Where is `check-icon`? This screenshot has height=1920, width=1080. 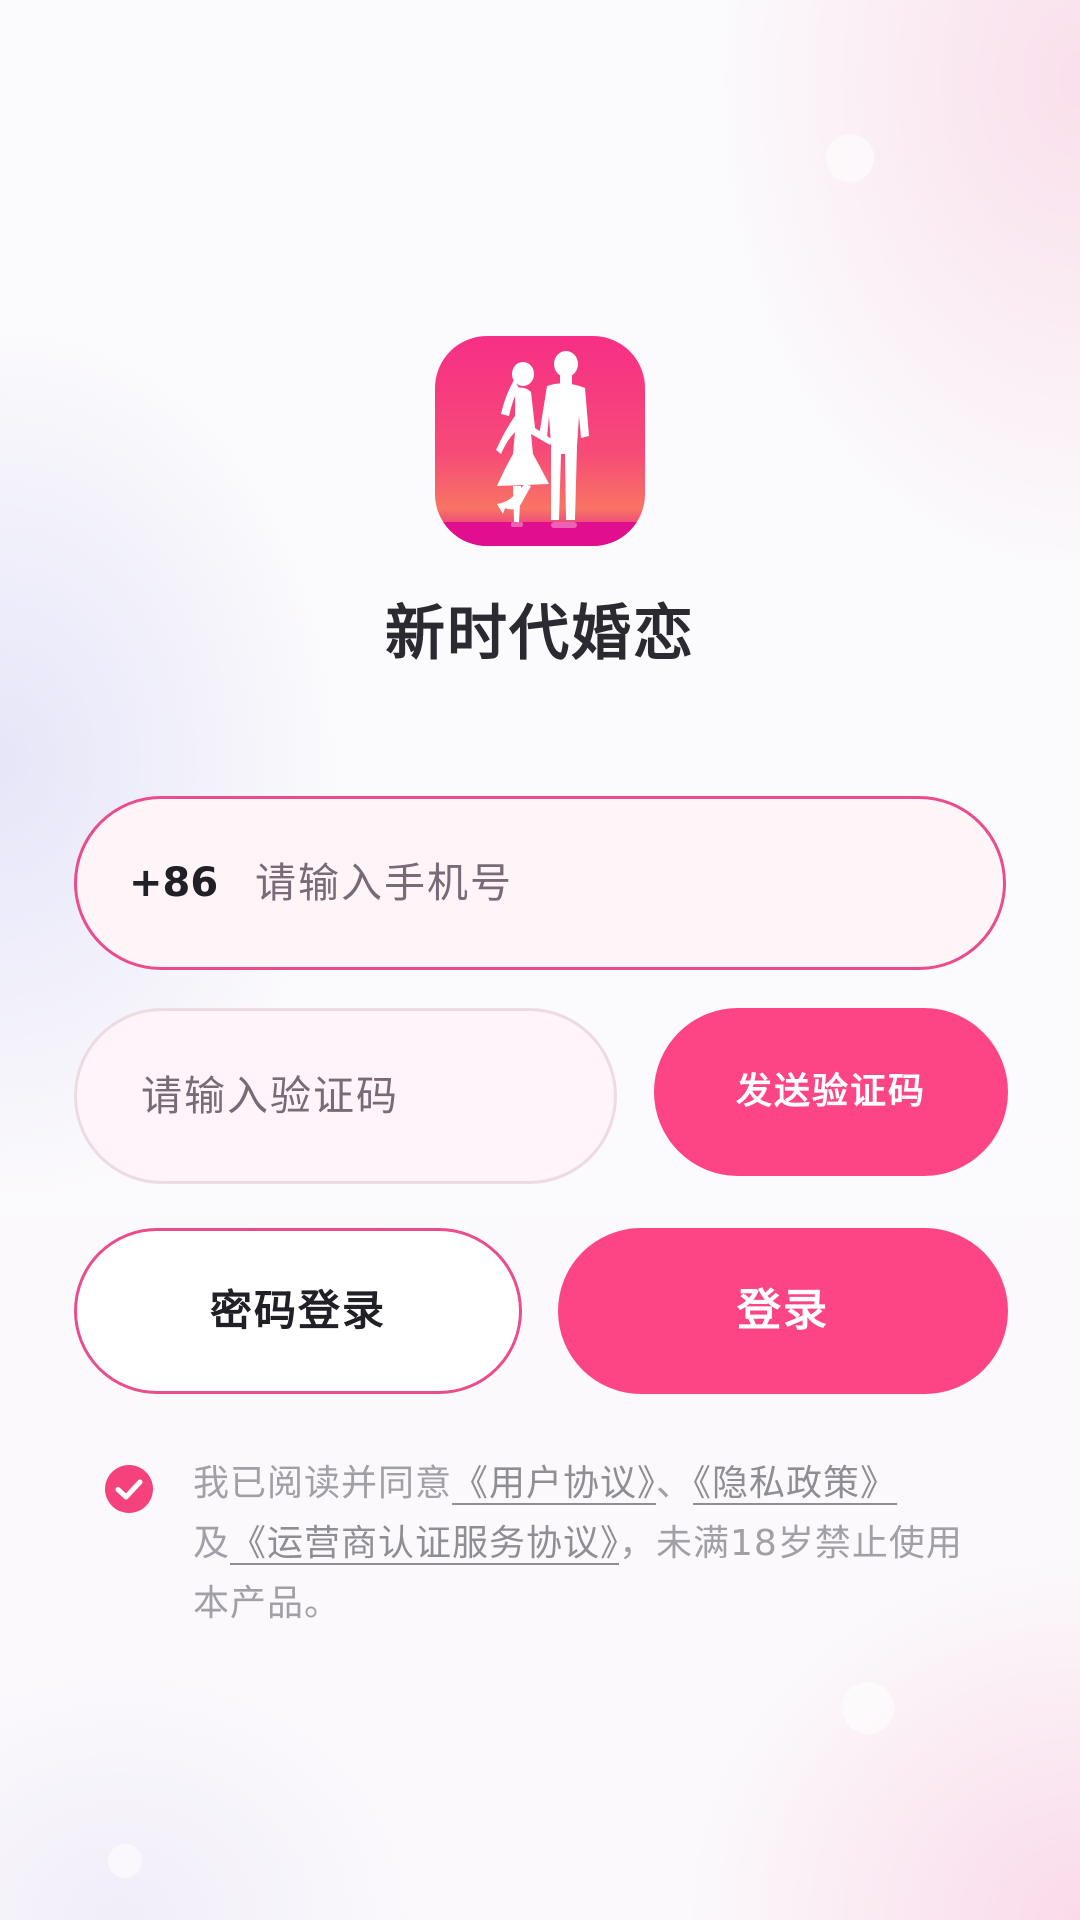 check-icon is located at coordinates (129, 1489).